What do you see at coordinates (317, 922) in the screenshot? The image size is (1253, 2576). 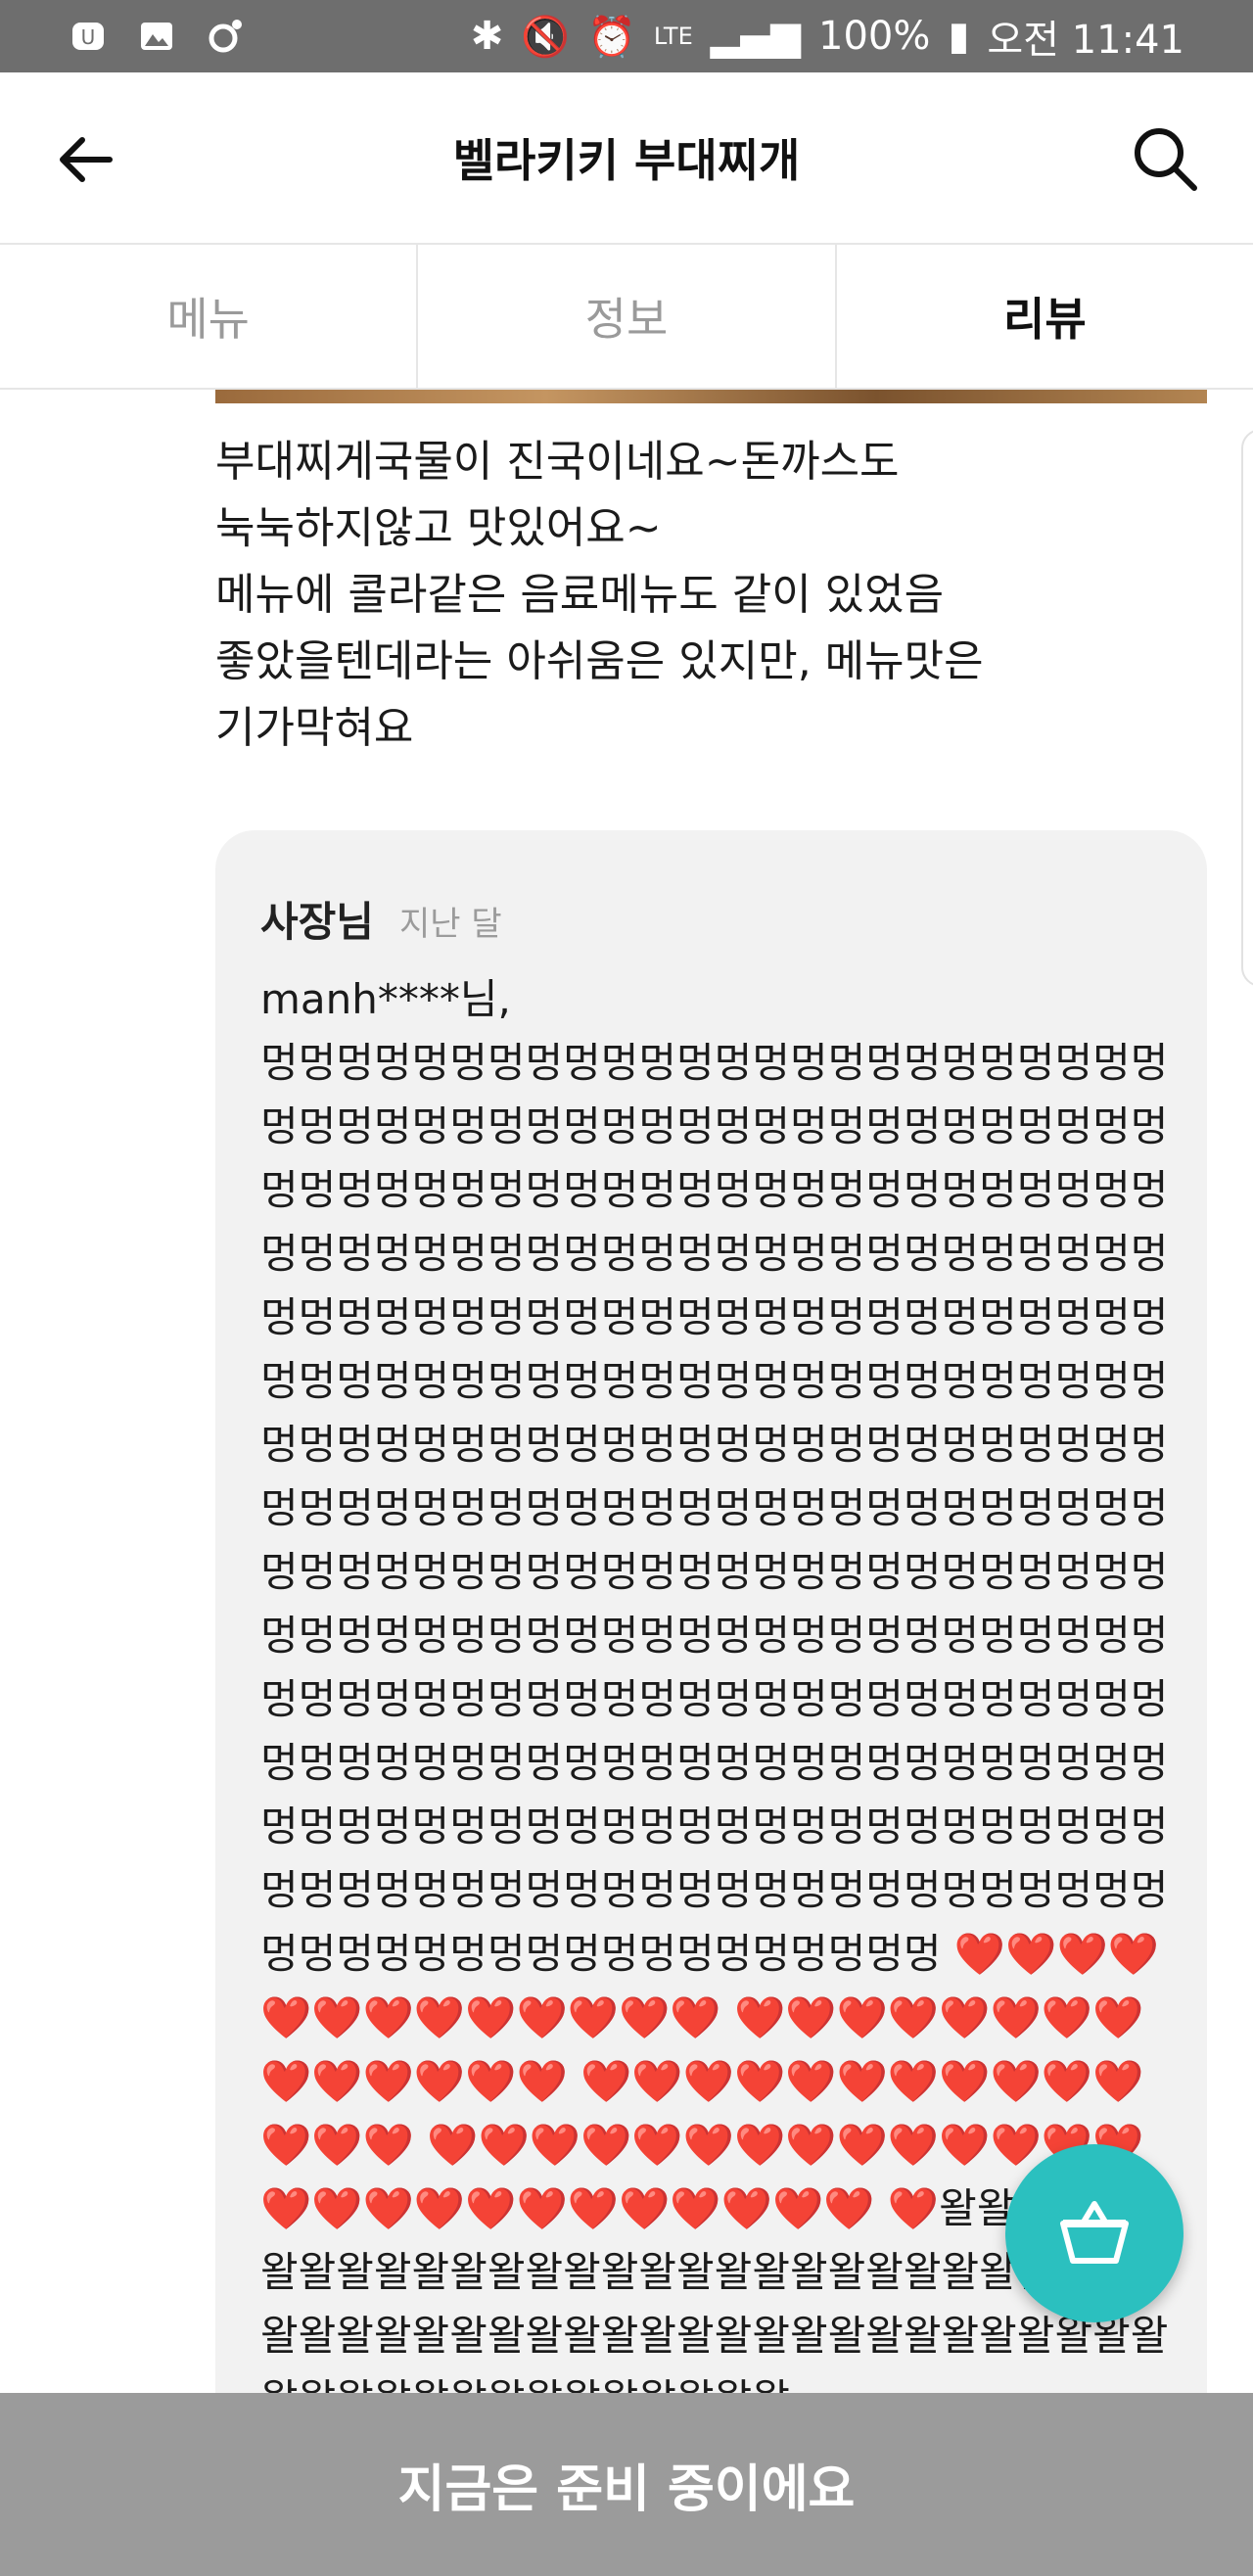 I see `reply-author: 사장님` at bounding box center [317, 922].